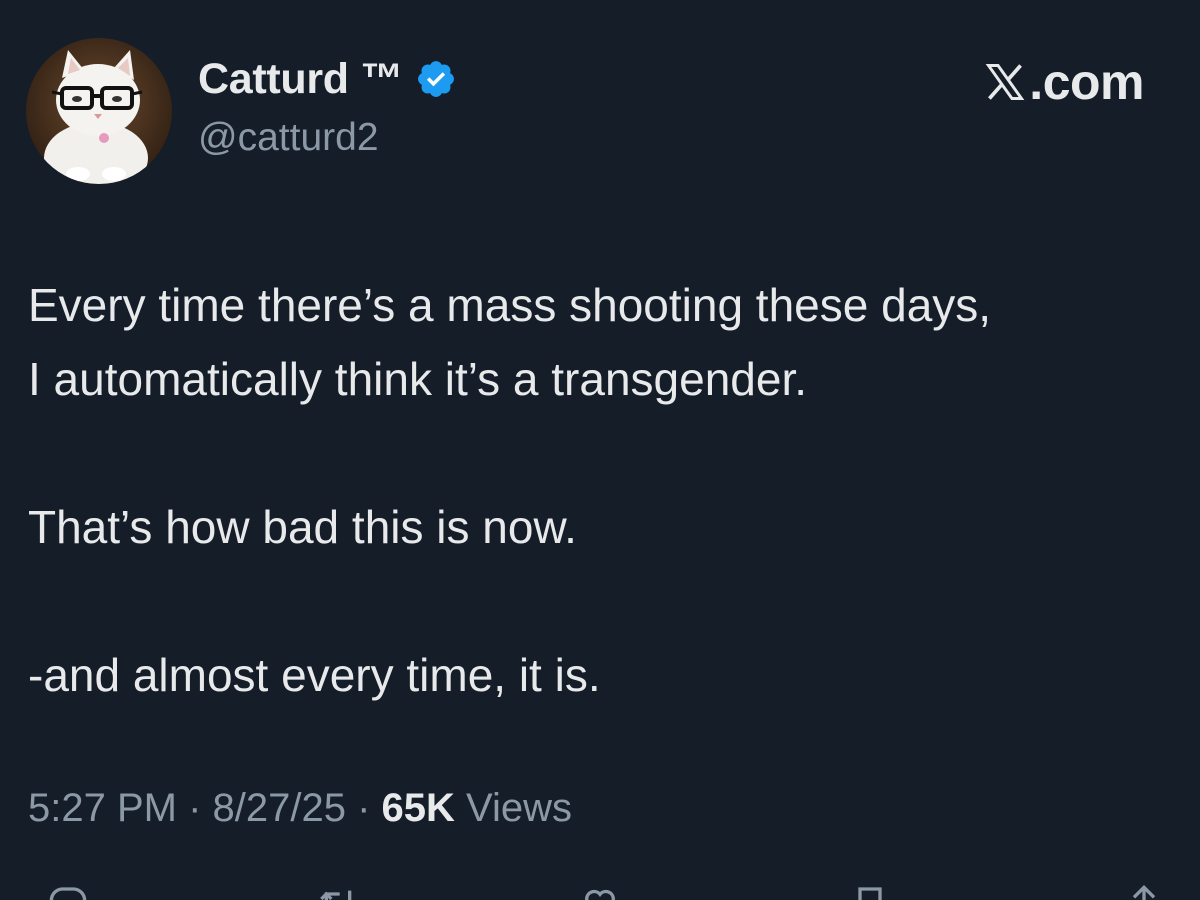 Image resolution: width=1200 pixels, height=900 pixels. Describe the element at coordinates (513, 808) in the screenshot. I see `views-label: Views` at that location.